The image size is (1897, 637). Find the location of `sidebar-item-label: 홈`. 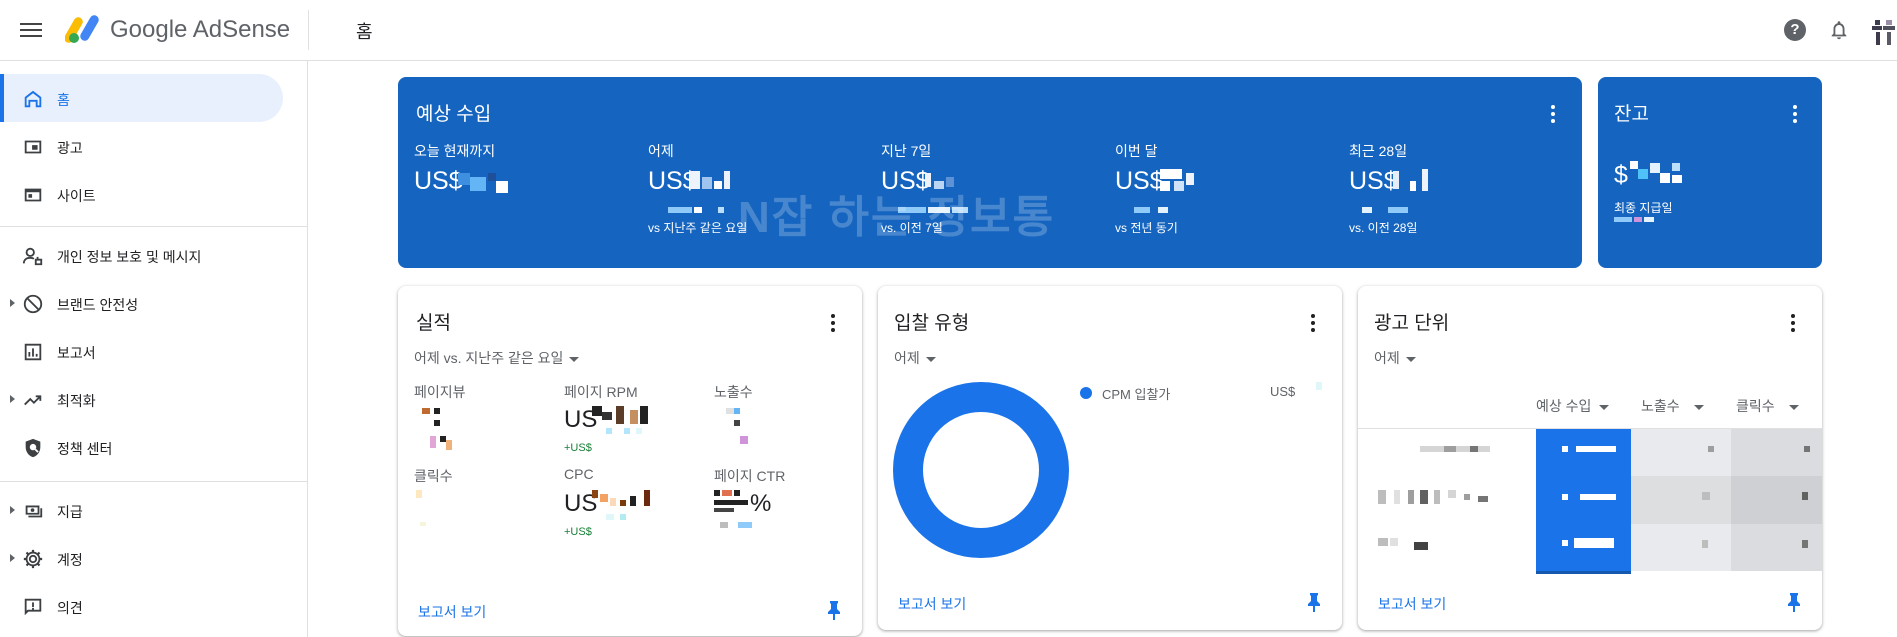

sidebar-item-label: 홈 is located at coordinates (63, 100).